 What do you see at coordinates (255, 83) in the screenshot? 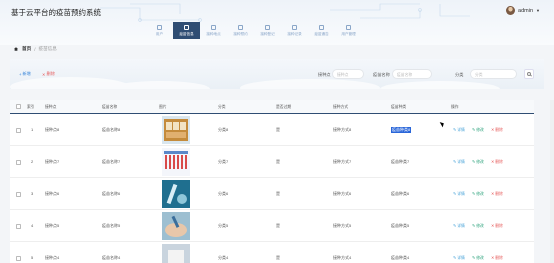
I see `panel-background` at bounding box center [255, 83].